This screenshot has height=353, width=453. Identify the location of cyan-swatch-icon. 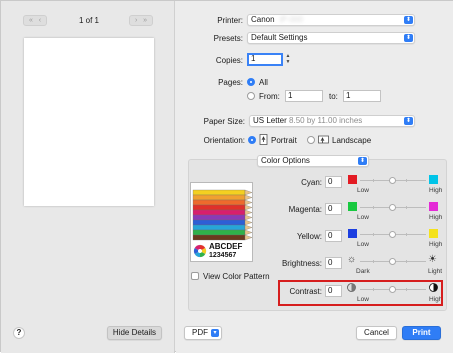
(433, 179).